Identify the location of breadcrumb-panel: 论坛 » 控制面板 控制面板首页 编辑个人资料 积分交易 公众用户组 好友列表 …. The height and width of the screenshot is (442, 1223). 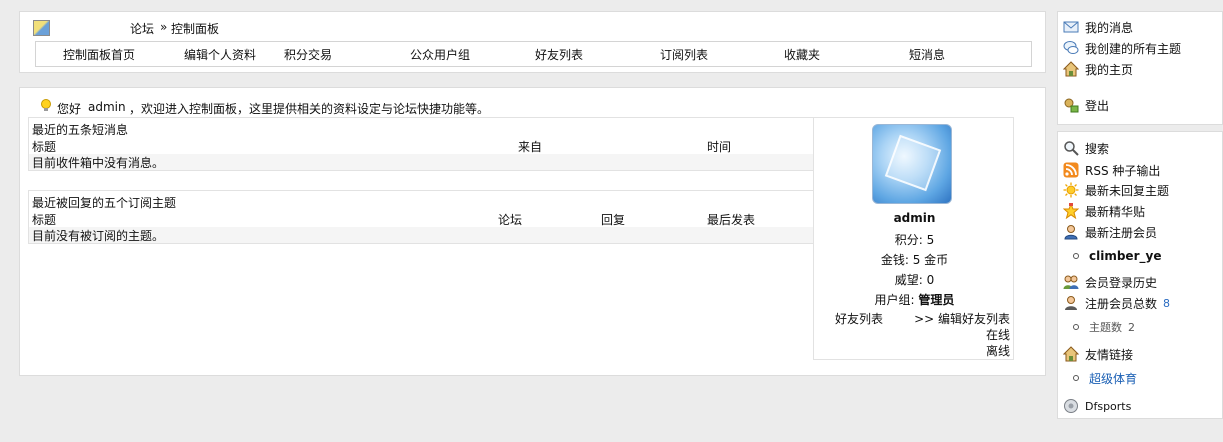
(532, 42).